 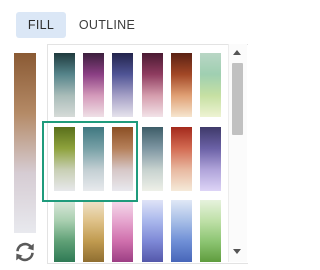 What do you see at coordinates (237, 153) in the screenshot?
I see `vertical-scrollbar` at bounding box center [237, 153].